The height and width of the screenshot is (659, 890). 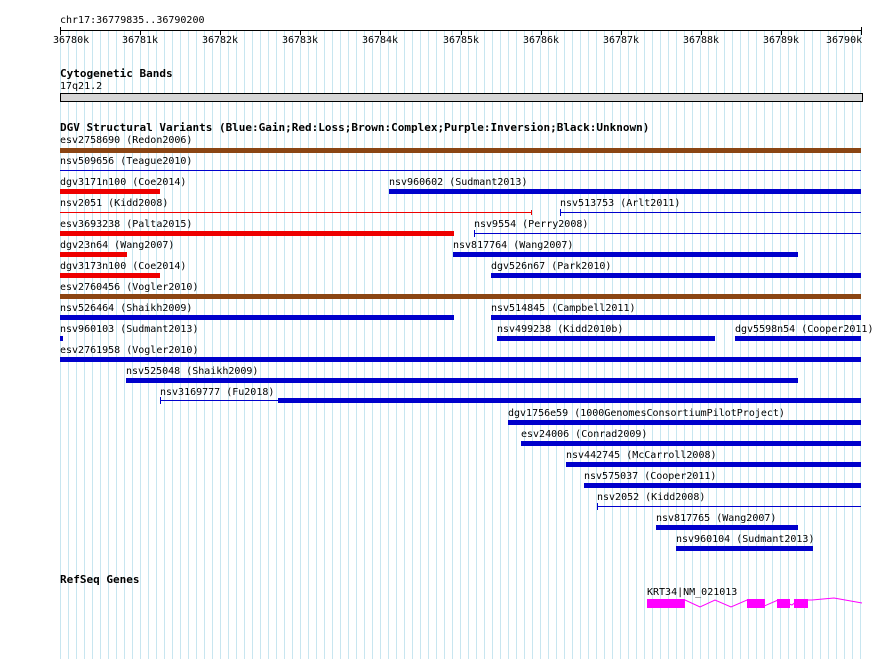 I want to click on ruler-tick-label: 36781k, so click(x=140, y=40).